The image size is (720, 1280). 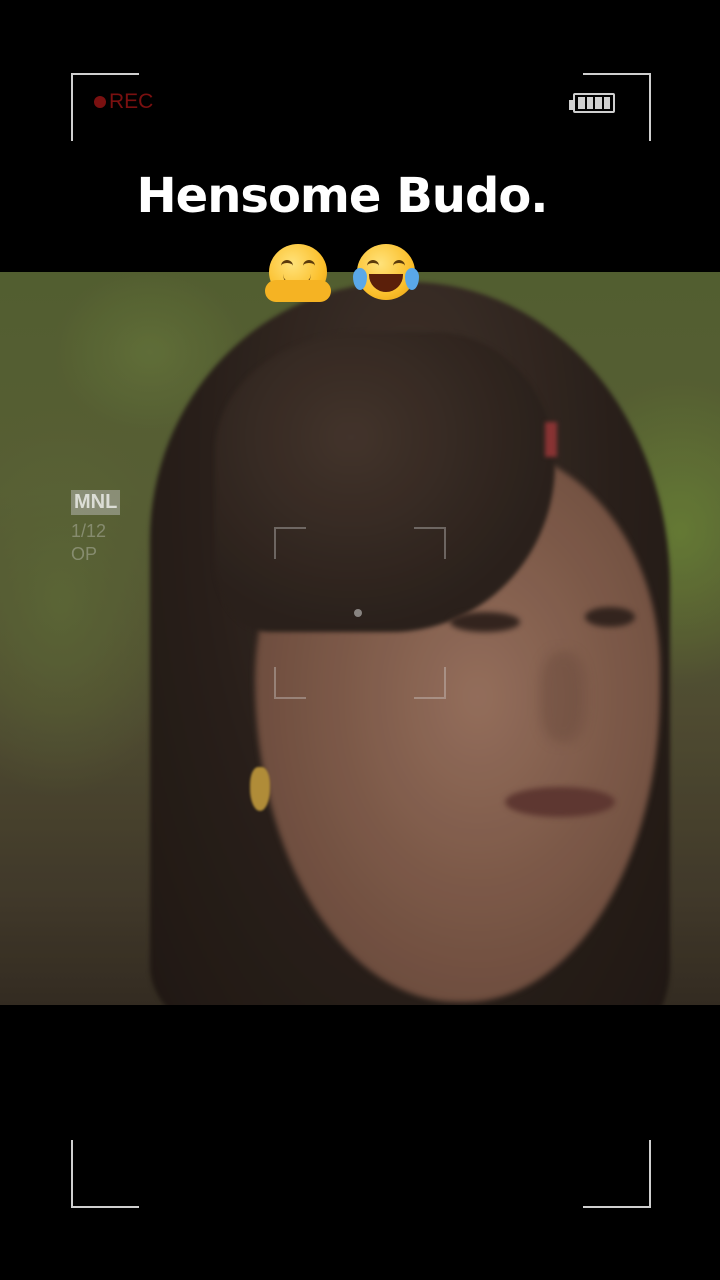 What do you see at coordinates (84, 554) in the screenshot?
I see `op-label: OP` at bounding box center [84, 554].